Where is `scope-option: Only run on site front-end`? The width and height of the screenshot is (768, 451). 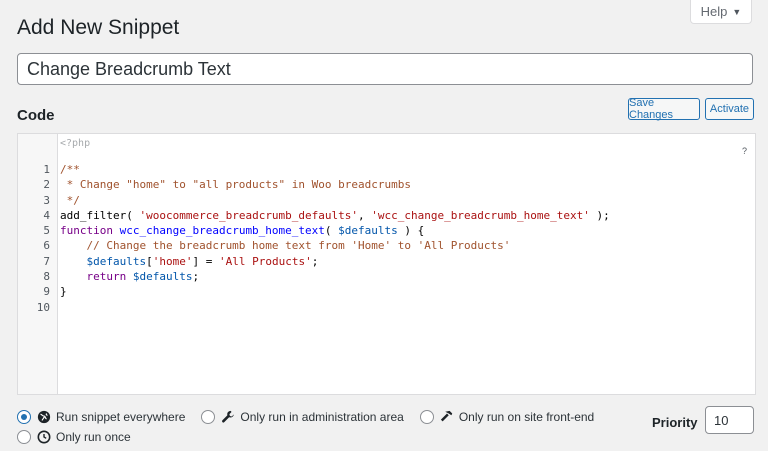 scope-option: Only run on site front-end is located at coordinates (507, 417).